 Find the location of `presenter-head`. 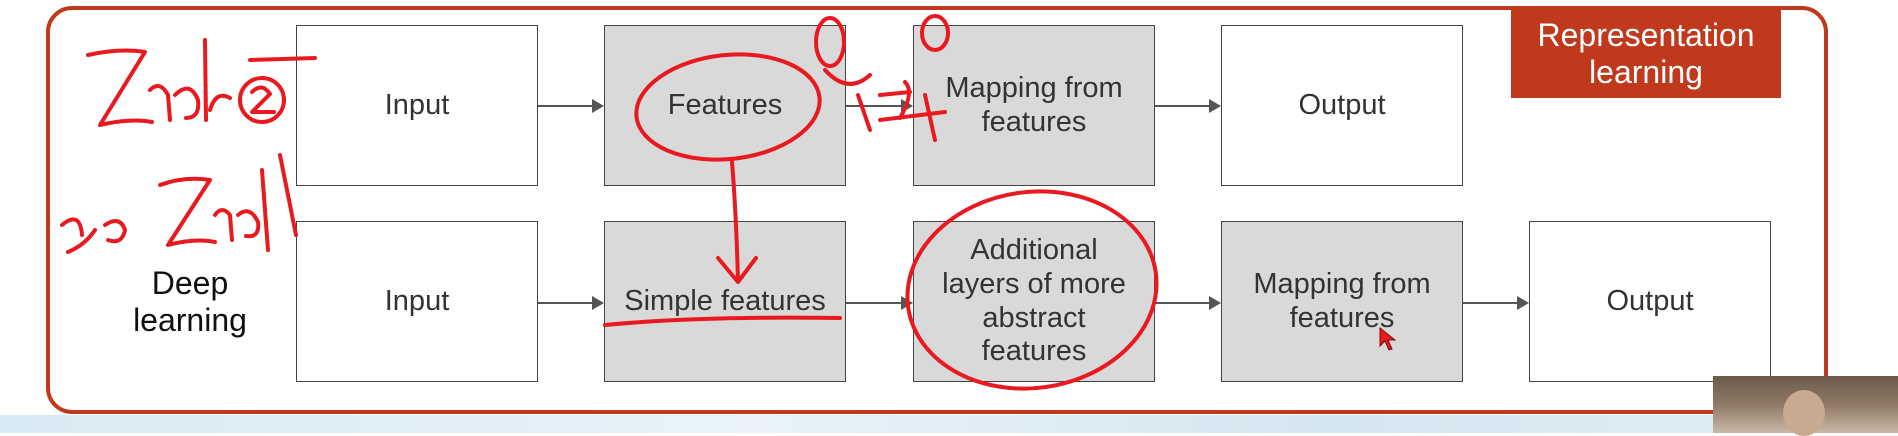

presenter-head is located at coordinates (1804, 413).